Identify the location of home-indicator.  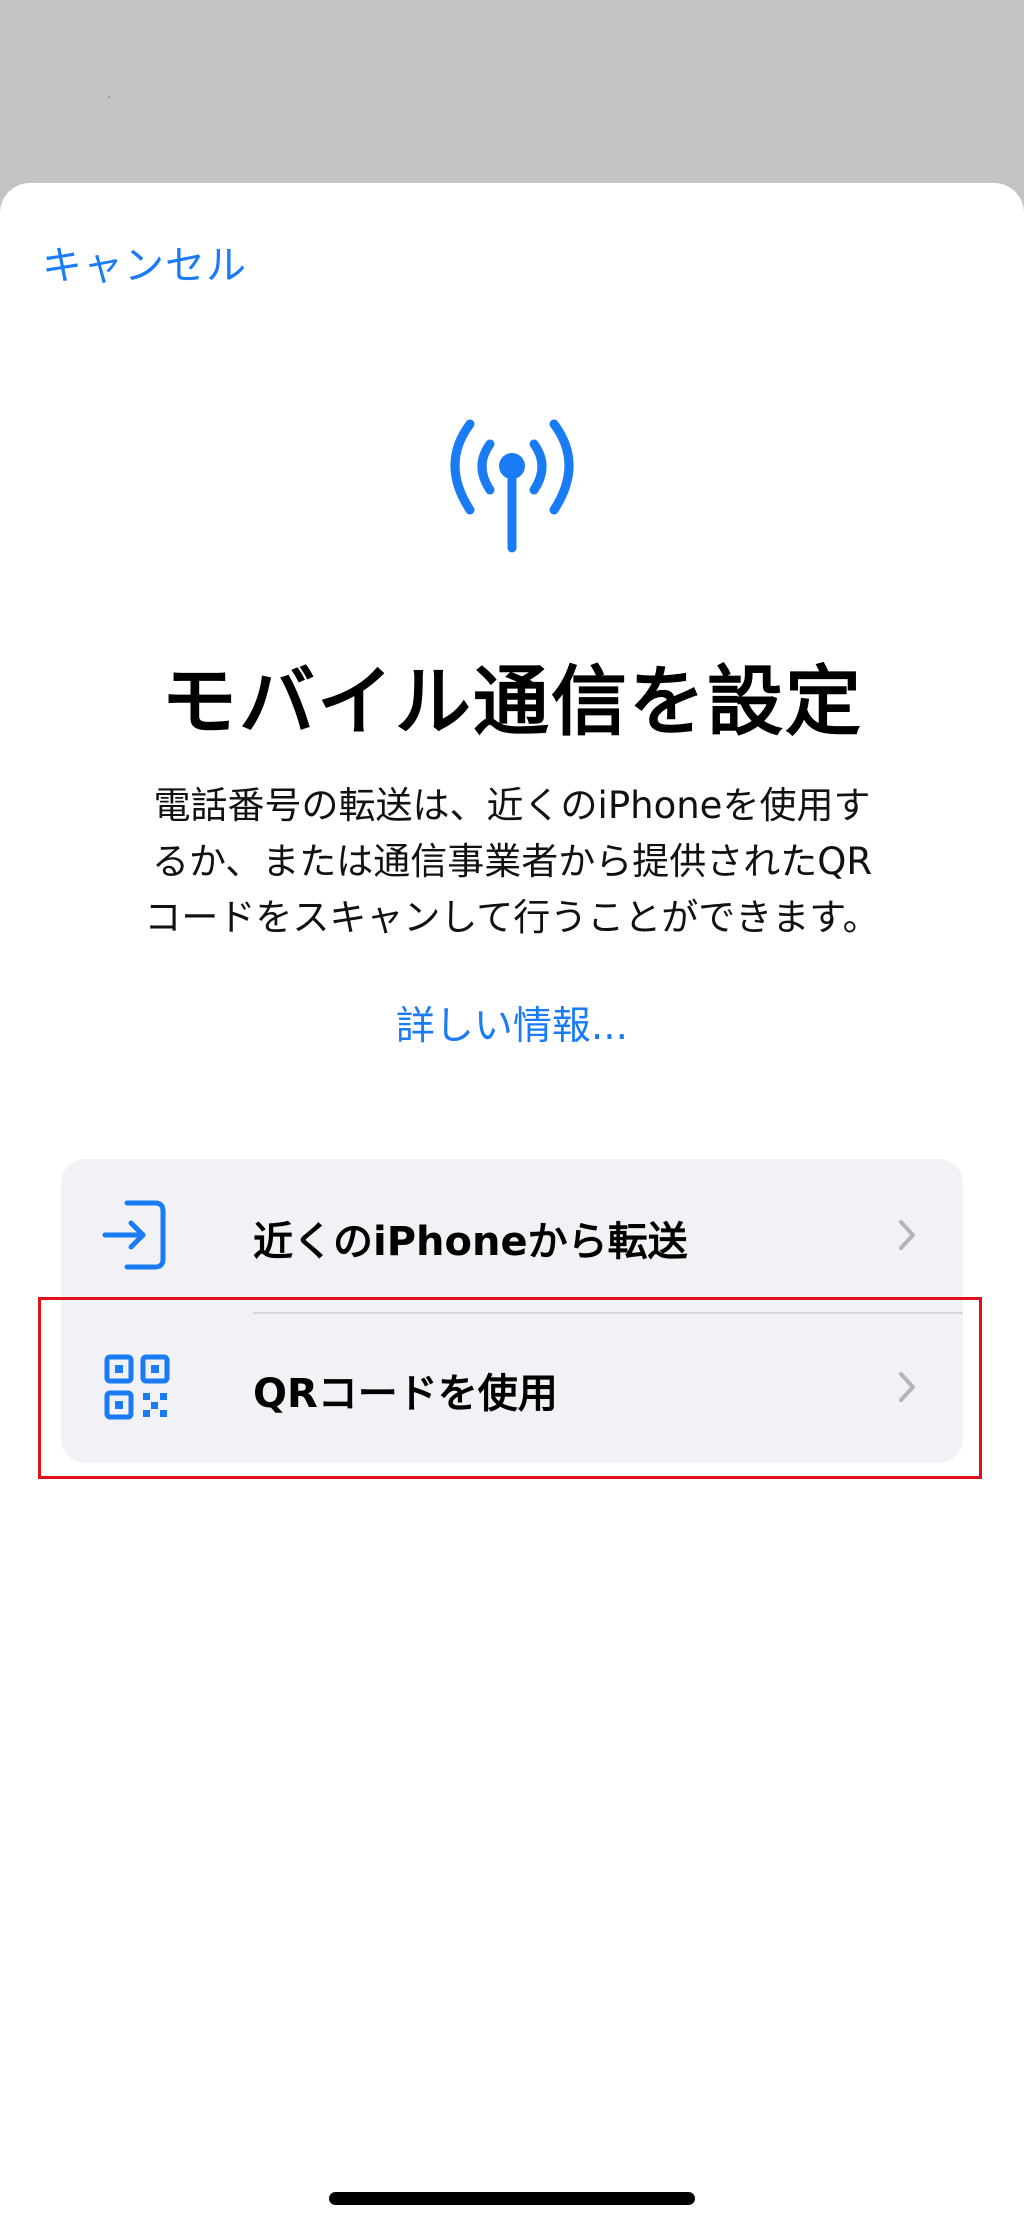
(512, 2198).